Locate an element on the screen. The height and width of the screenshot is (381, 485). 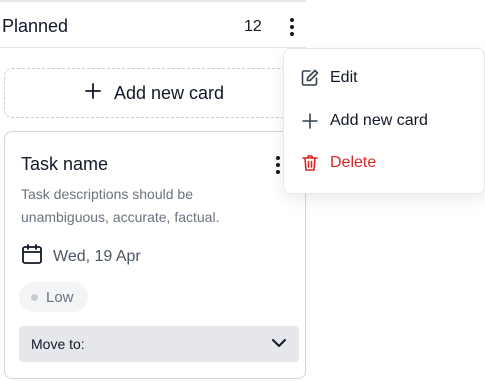
calendar-icon is located at coordinates (32, 256).